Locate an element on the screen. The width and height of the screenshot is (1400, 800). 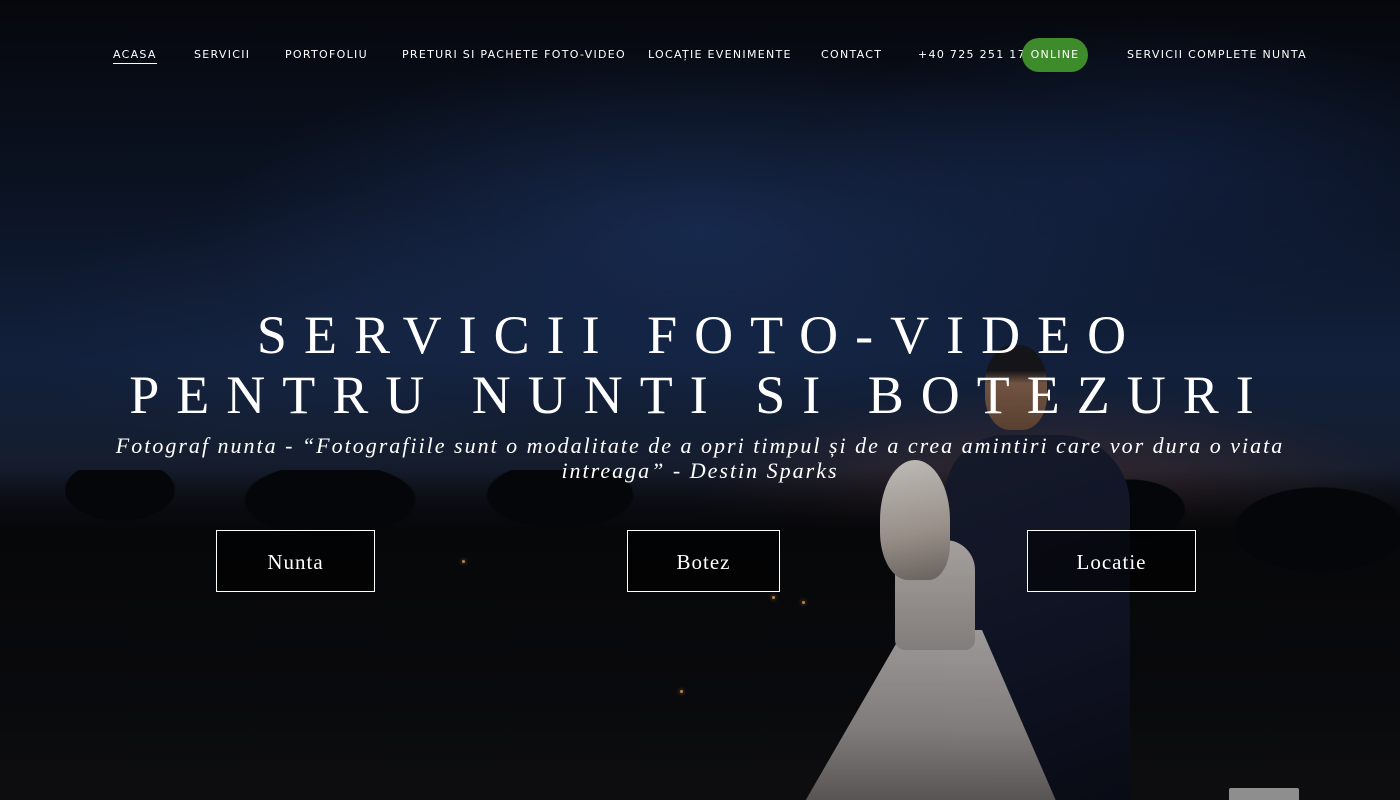
bottom-widget-tab is located at coordinates (1264, 794).